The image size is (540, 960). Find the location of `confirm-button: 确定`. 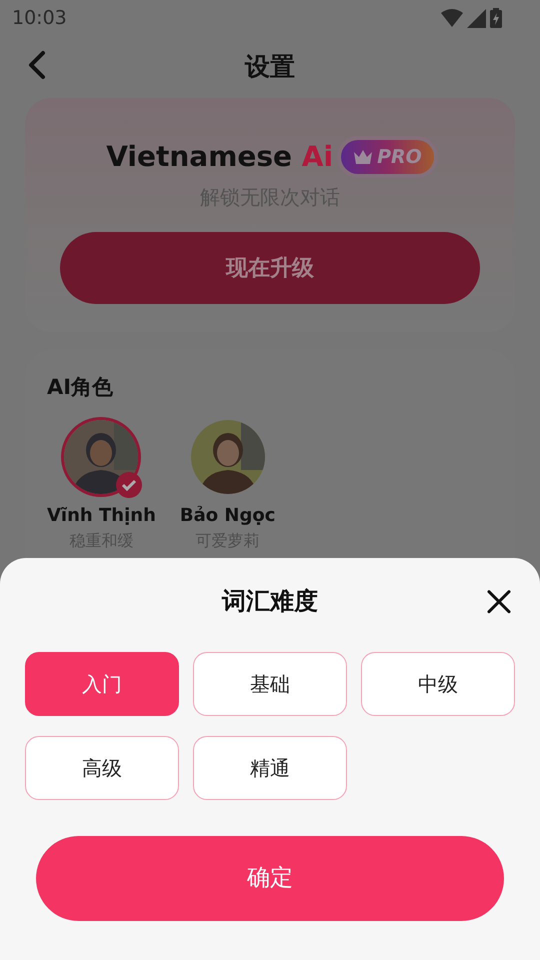

confirm-button: 确定 is located at coordinates (270, 878).